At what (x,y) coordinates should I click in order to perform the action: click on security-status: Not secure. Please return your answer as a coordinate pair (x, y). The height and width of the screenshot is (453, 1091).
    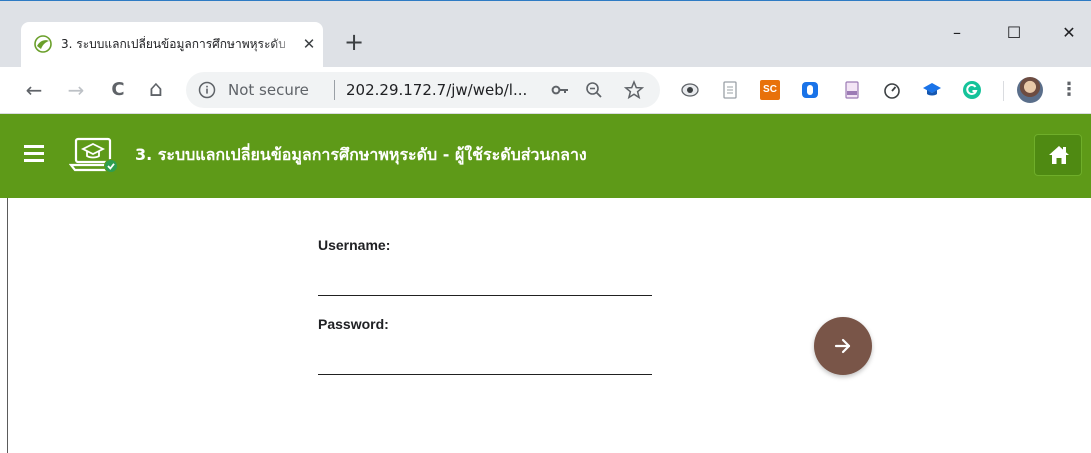
    Looking at the image, I should click on (268, 90).